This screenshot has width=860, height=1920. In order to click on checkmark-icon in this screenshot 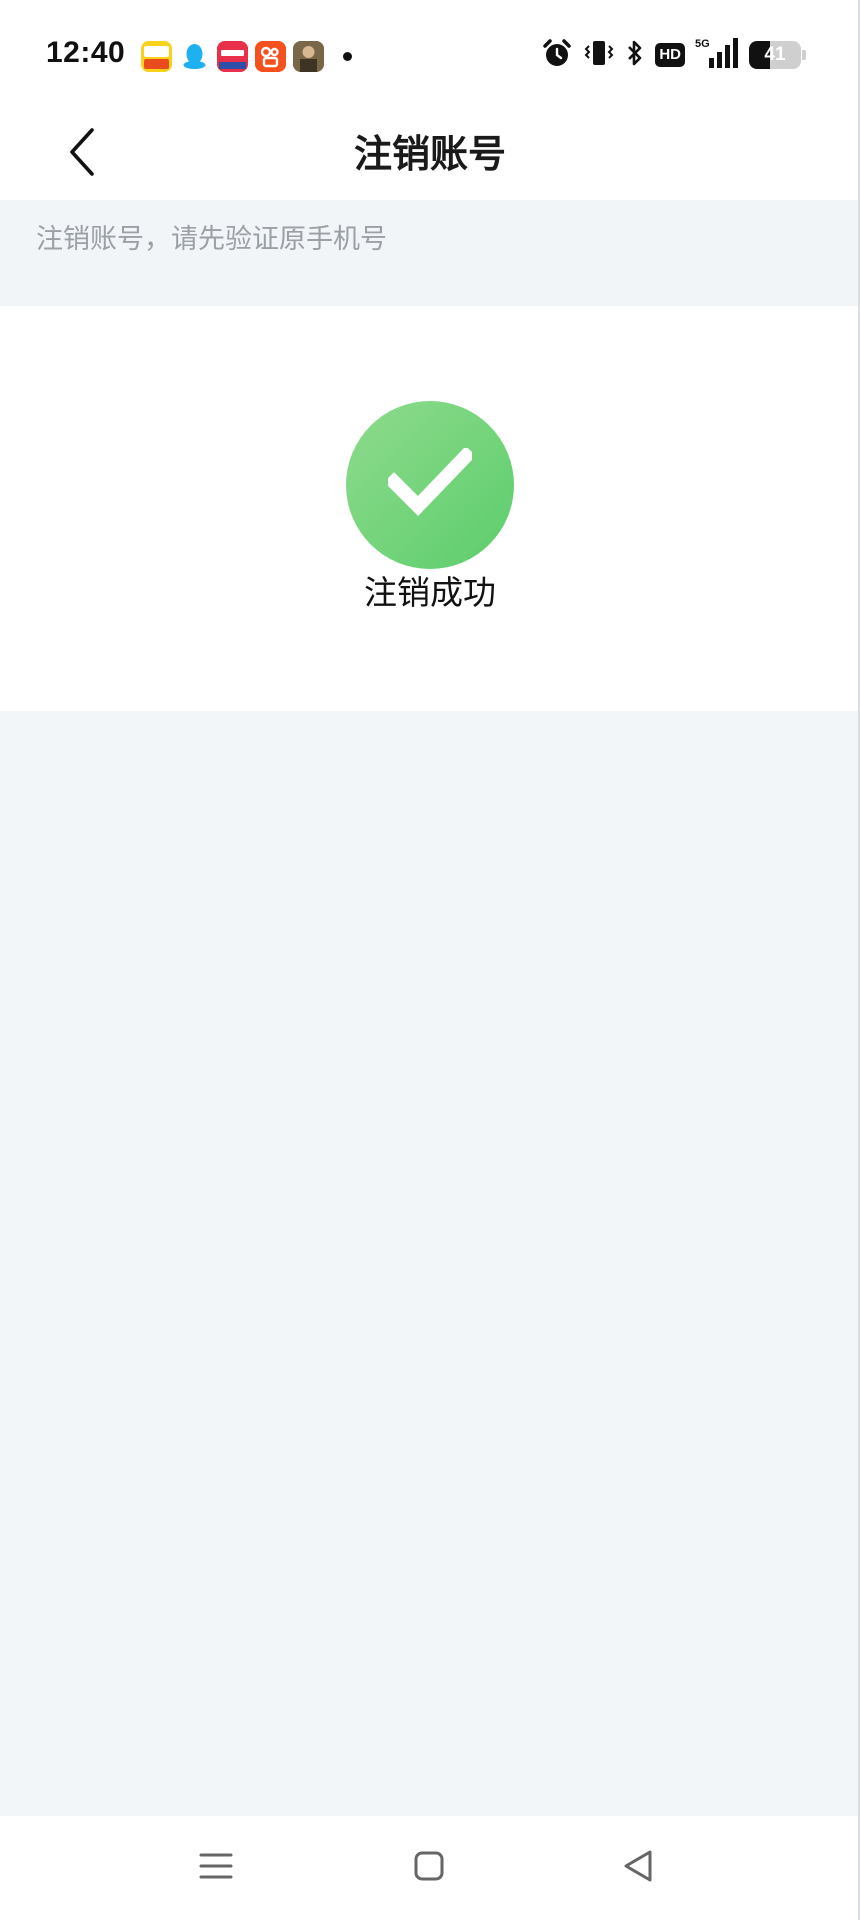, I will do `click(430, 484)`.